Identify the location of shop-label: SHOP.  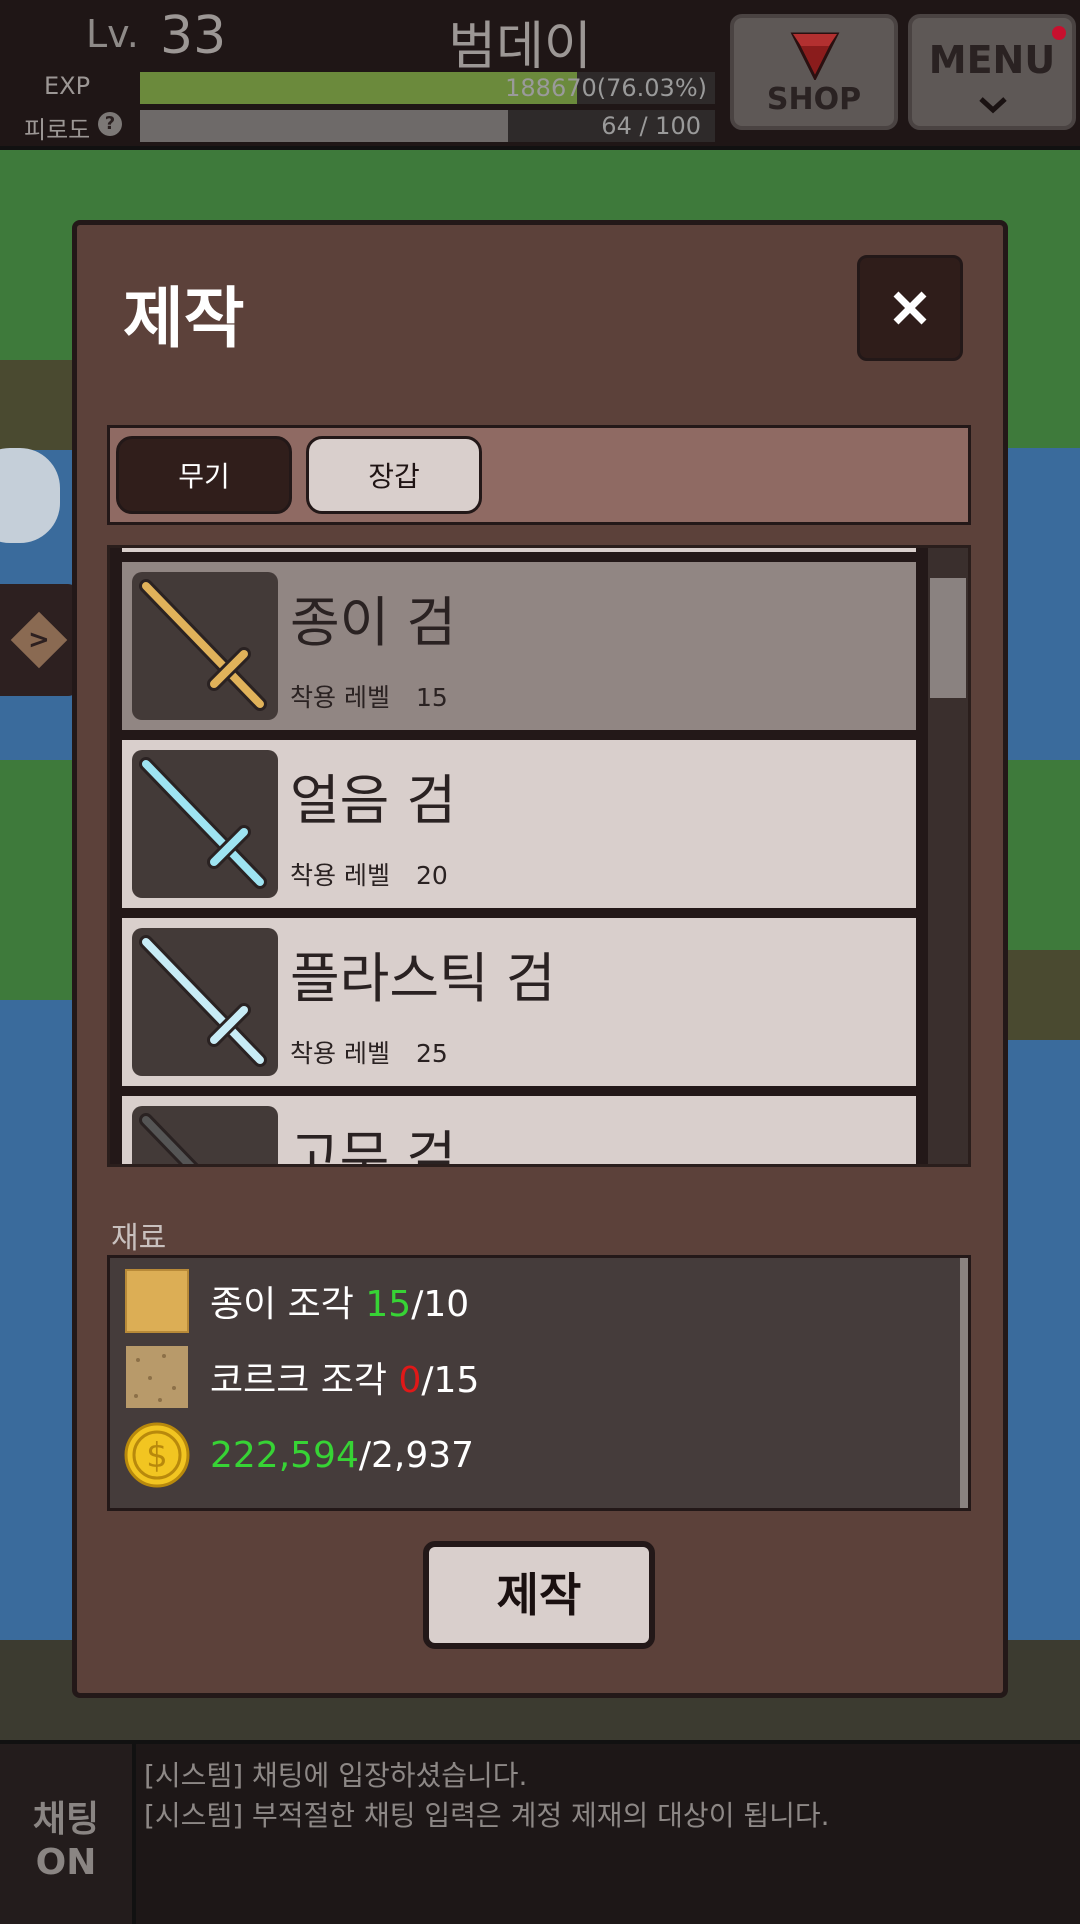
(814, 99).